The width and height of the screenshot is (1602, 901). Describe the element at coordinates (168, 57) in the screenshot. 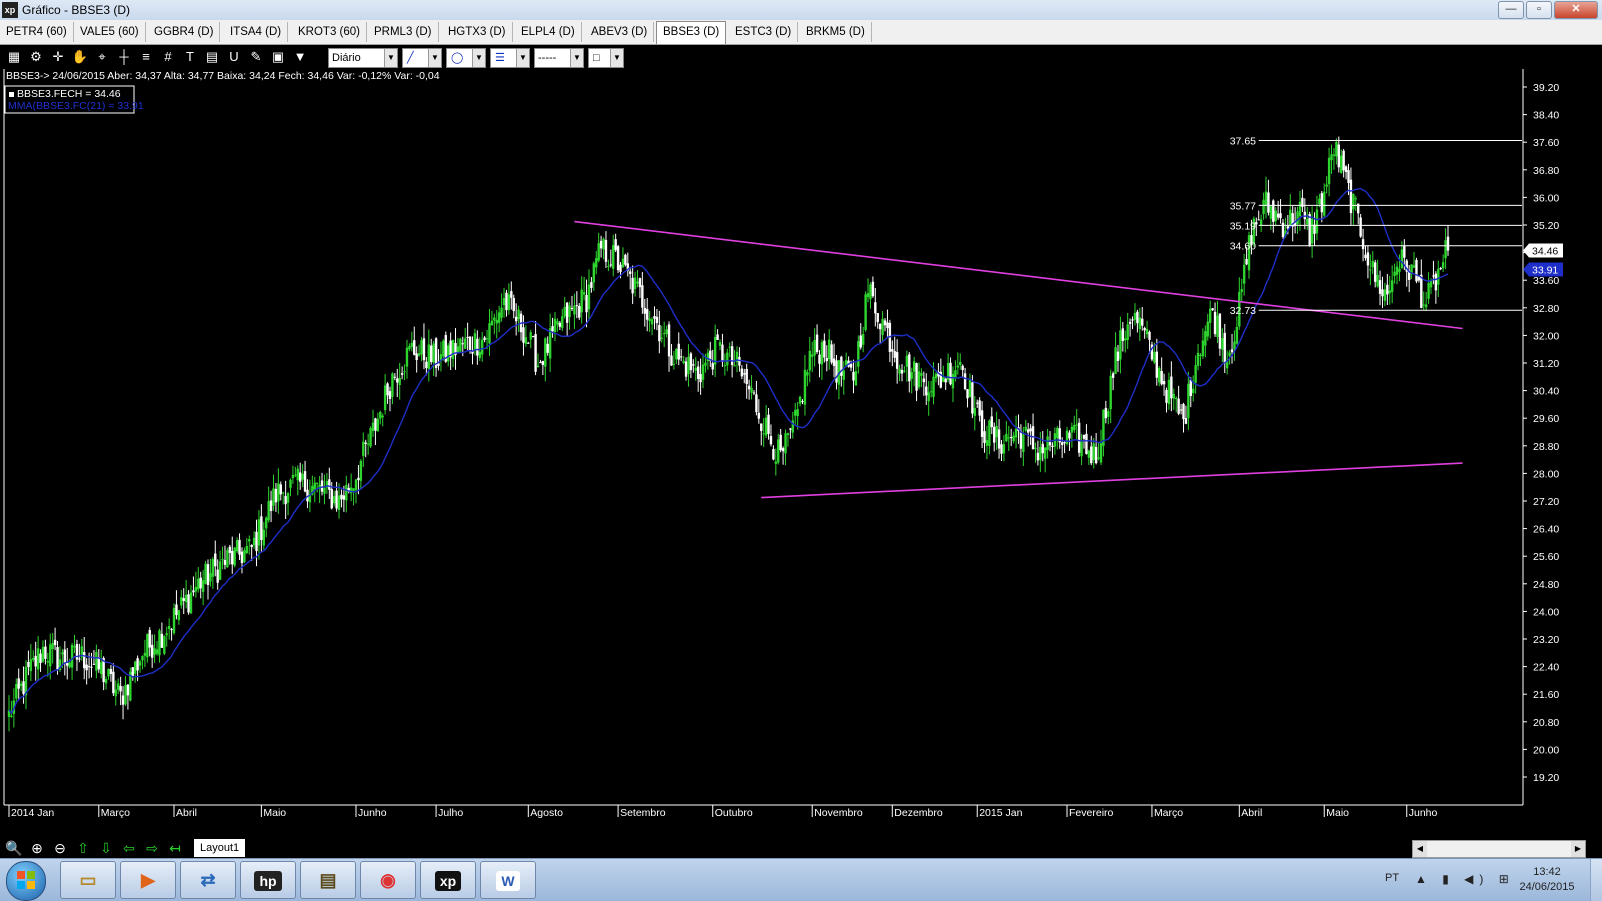

I see `grid-icon: #` at that location.